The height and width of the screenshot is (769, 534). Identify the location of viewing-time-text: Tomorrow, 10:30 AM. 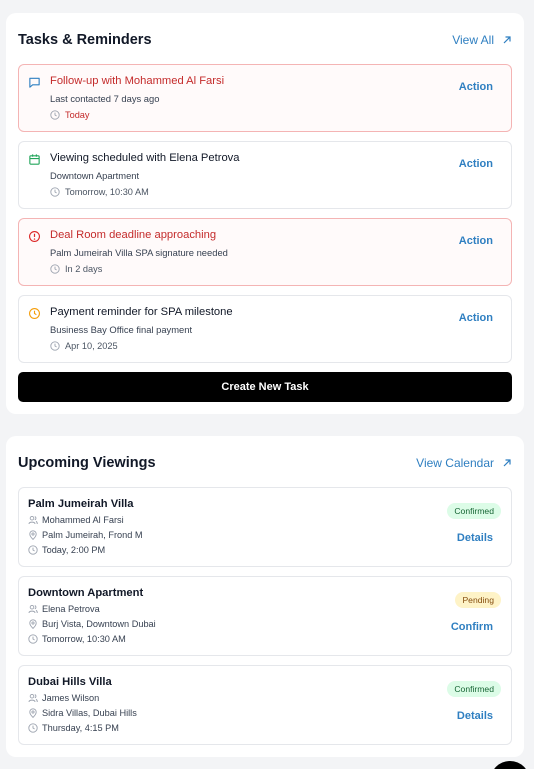
(84, 639).